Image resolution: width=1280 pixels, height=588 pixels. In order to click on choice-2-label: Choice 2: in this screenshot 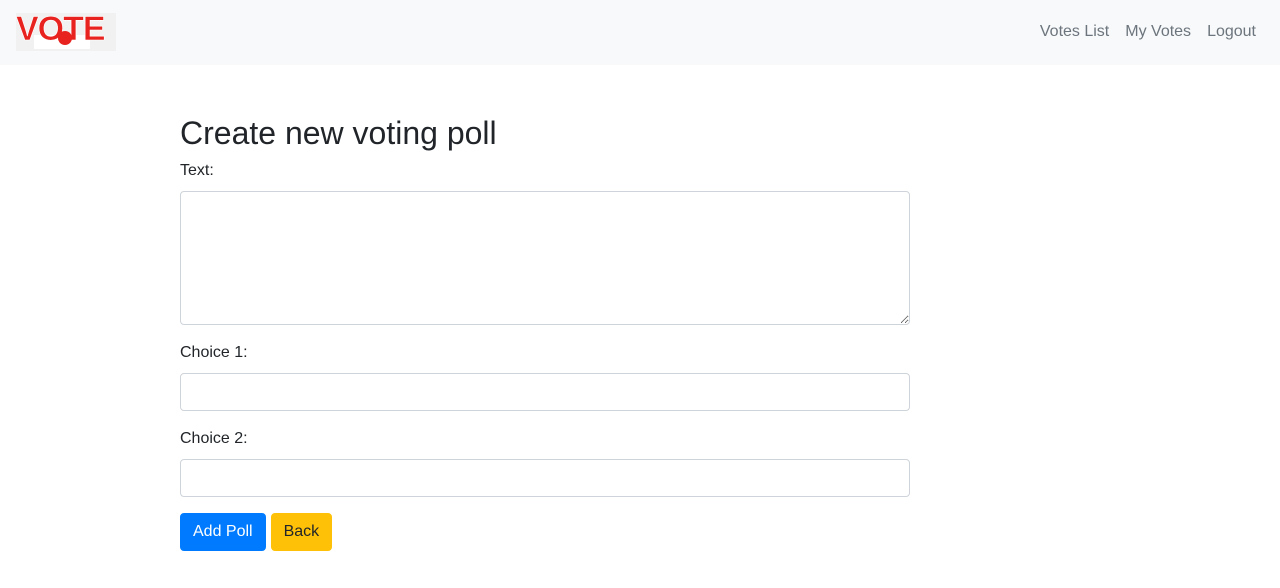, I will do `click(214, 438)`.